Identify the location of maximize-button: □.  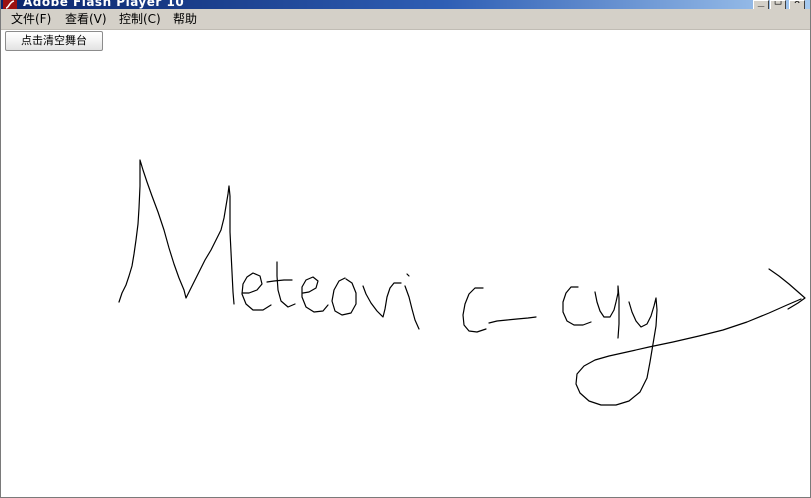
(778, 4).